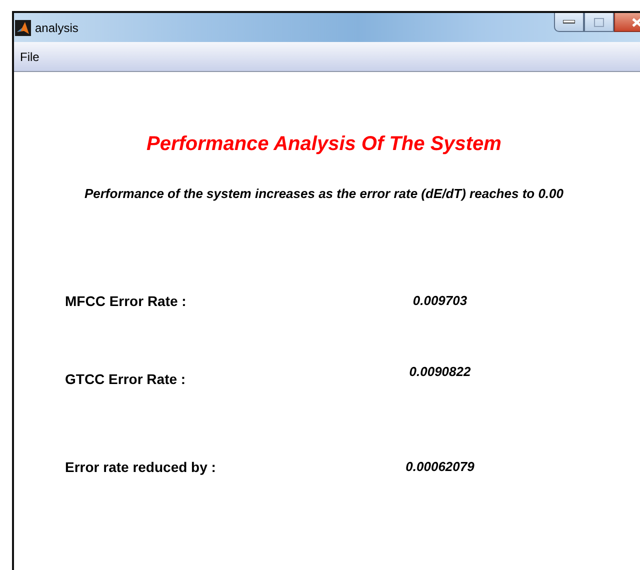  I want to click on result-value: 0.009703, so click(440, 300).